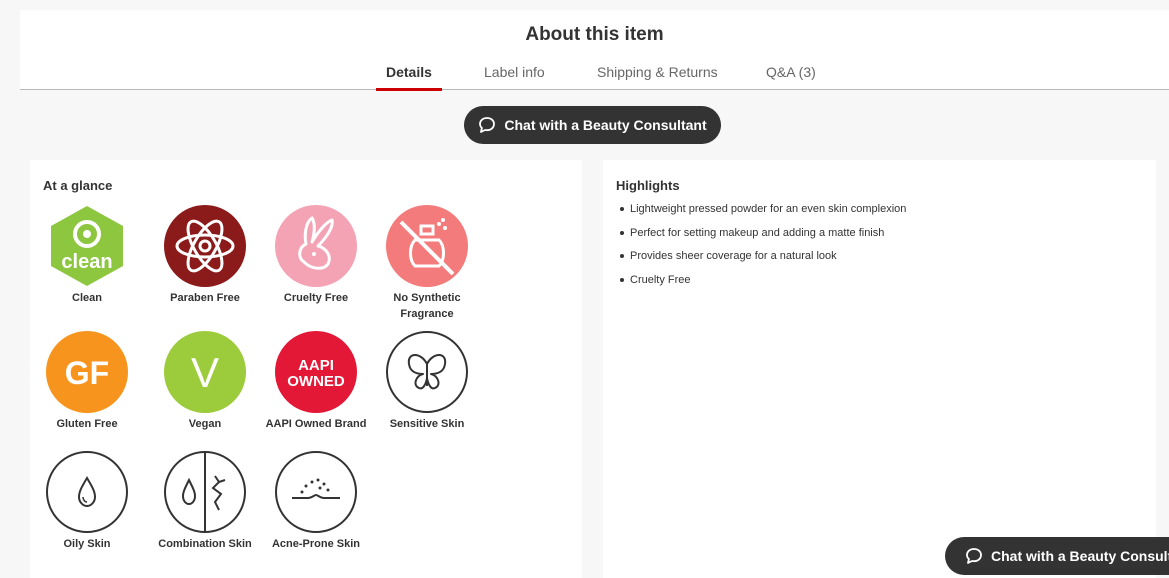 This screenshot has height=578, width=1169. Describe the element at coordinates (316, 246) in the screenshot. I see `bunny-icon` at that location.